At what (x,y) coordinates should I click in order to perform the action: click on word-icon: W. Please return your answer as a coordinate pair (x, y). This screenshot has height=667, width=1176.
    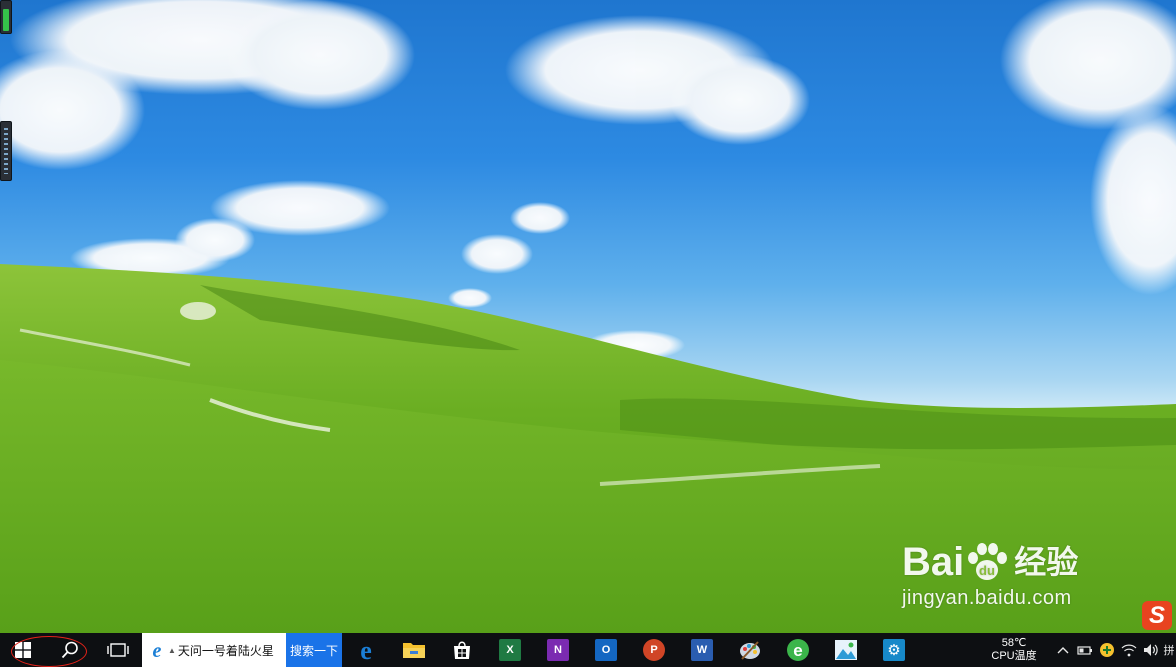
    Looking at the image, I should click on (702, 650).